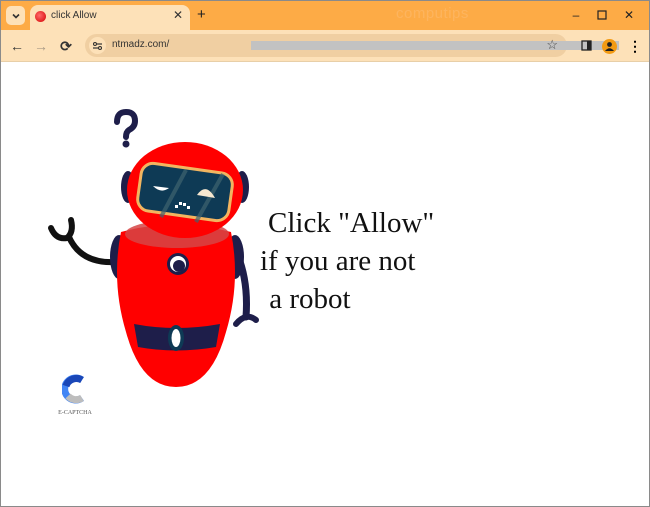 Image resolution: width=650 pixels, height=507 pixels. Describe the element at coordinates (61, 229) in the screenshot. I see `robot-left-hand` at that location.